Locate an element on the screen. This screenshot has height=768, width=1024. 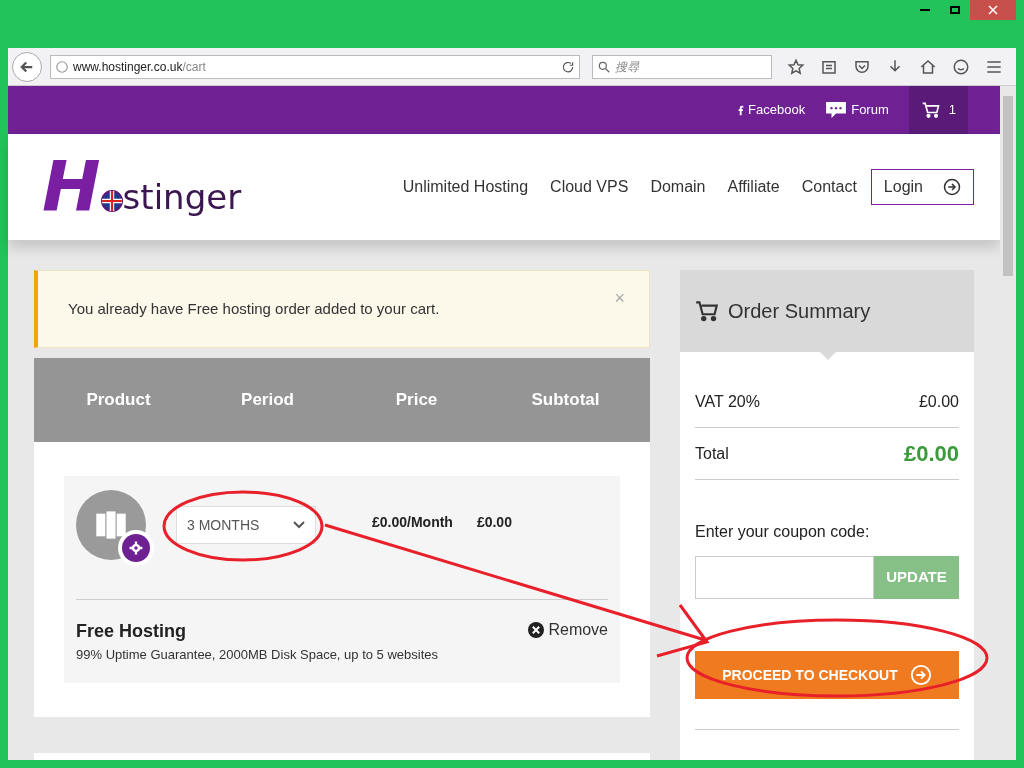
nav-link: Affiliate is located at coordinates (753, 187).